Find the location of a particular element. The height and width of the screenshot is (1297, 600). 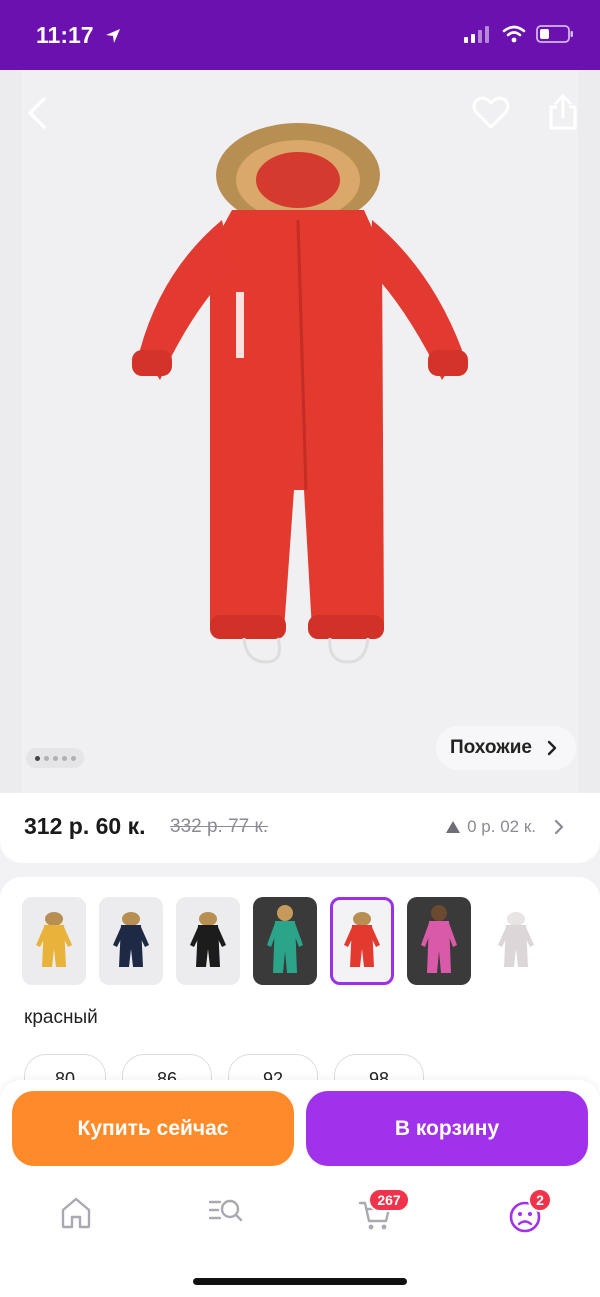

old-price: 332 р. 77 к. is located at coordinates (219, 826).